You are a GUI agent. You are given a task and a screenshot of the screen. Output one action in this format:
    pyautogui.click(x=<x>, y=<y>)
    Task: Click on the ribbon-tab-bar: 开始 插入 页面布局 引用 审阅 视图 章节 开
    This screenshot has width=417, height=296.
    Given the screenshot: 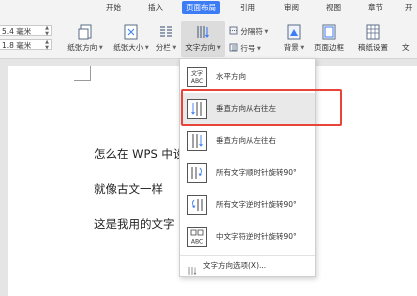 What is the action you would take?
    pyautogui.click(x=208, y=7)
    